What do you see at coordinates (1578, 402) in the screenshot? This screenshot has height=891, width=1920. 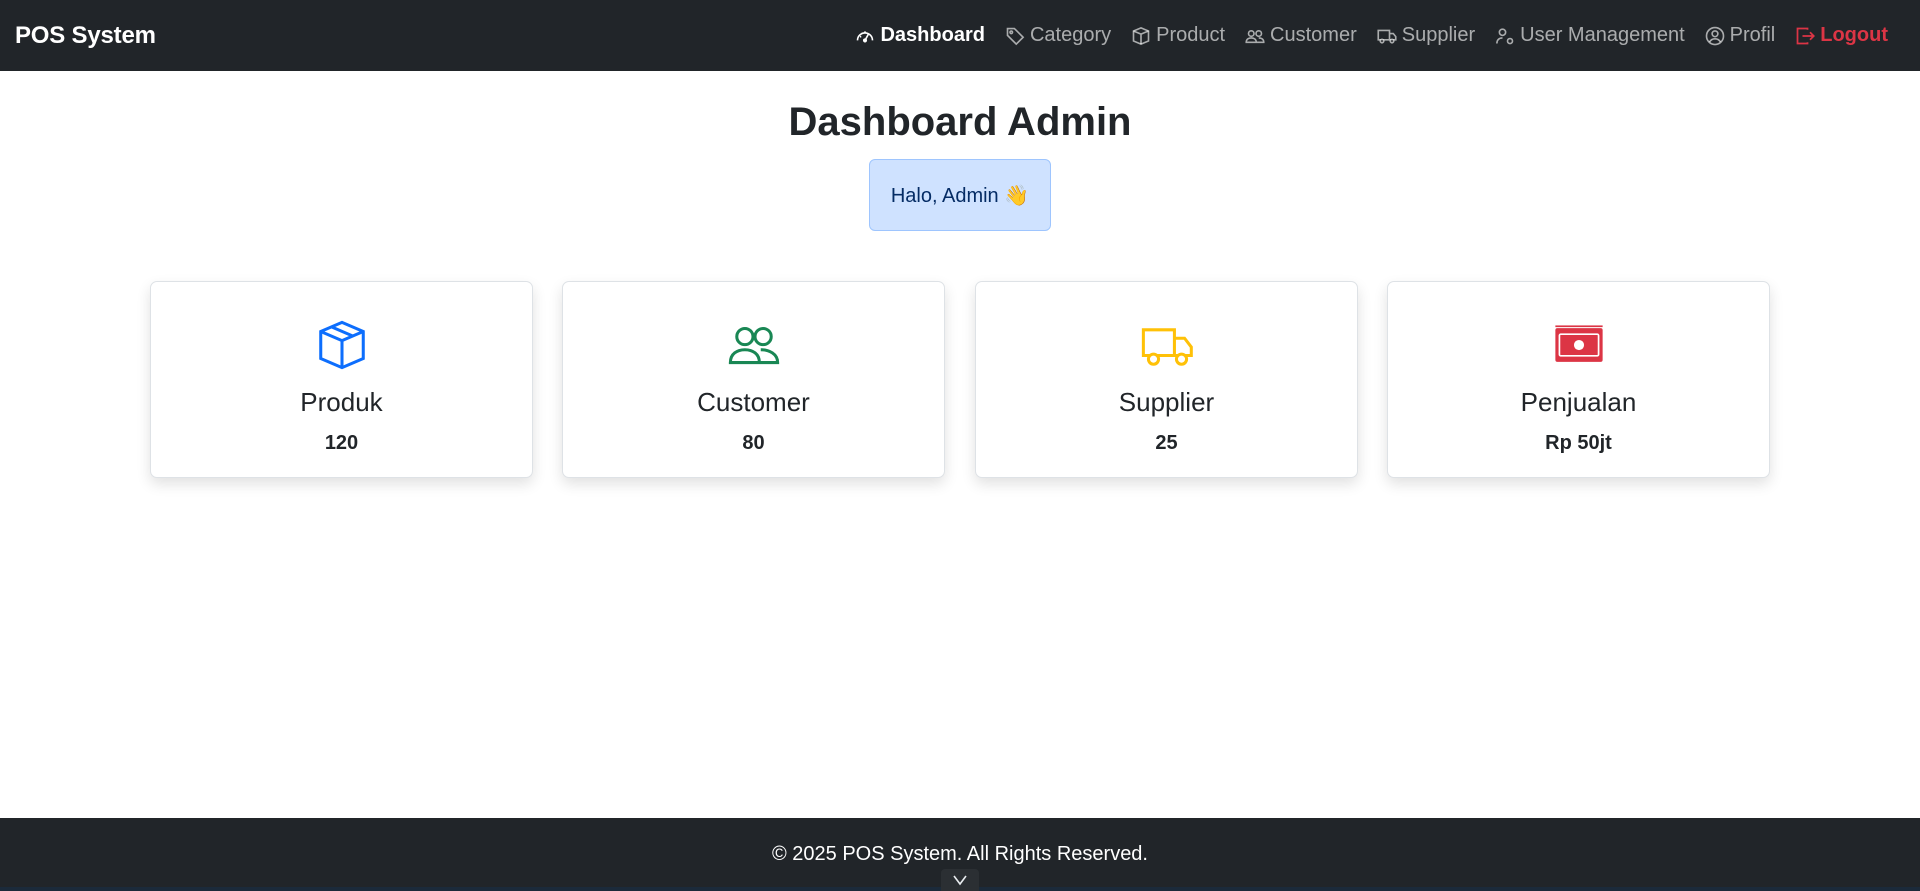 I see `card-title: Penjualan` at bounding box center [1578, 402].